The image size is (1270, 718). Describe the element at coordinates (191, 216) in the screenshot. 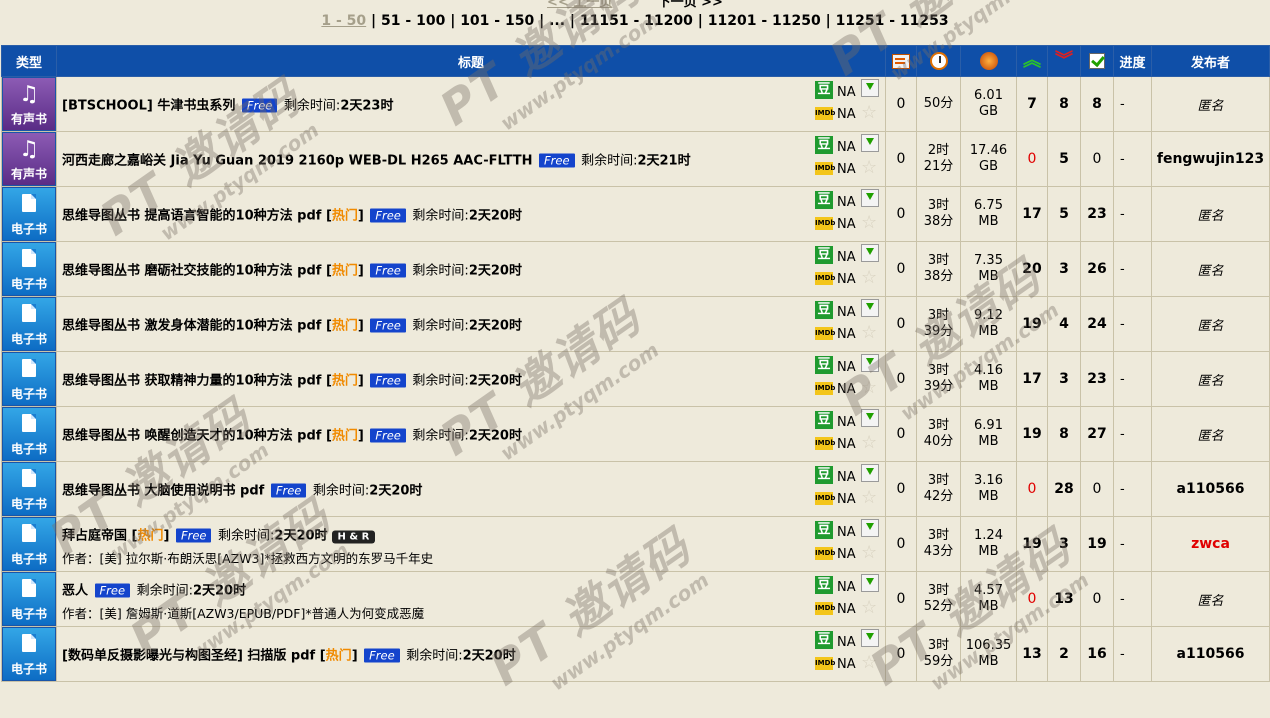

I see `torrent-title-link: 思维导图丛书 提高语言智能的10种方法 pdf` at that location.